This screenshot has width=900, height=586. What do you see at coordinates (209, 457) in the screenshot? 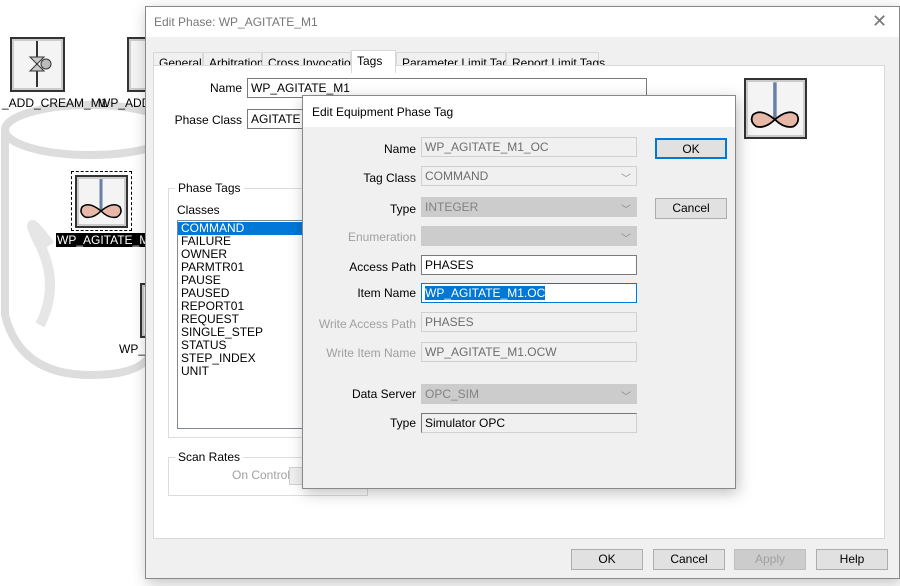
I see `scan-rates-label: Scan Rates` at bounding box center [209, 457].